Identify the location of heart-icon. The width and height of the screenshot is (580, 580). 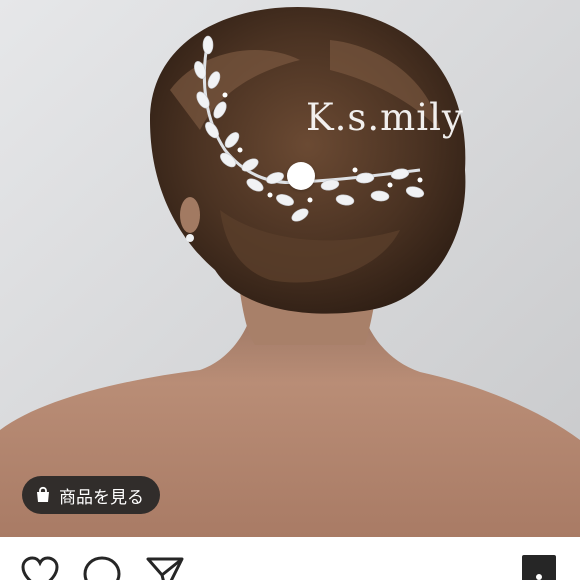
(40, 568).